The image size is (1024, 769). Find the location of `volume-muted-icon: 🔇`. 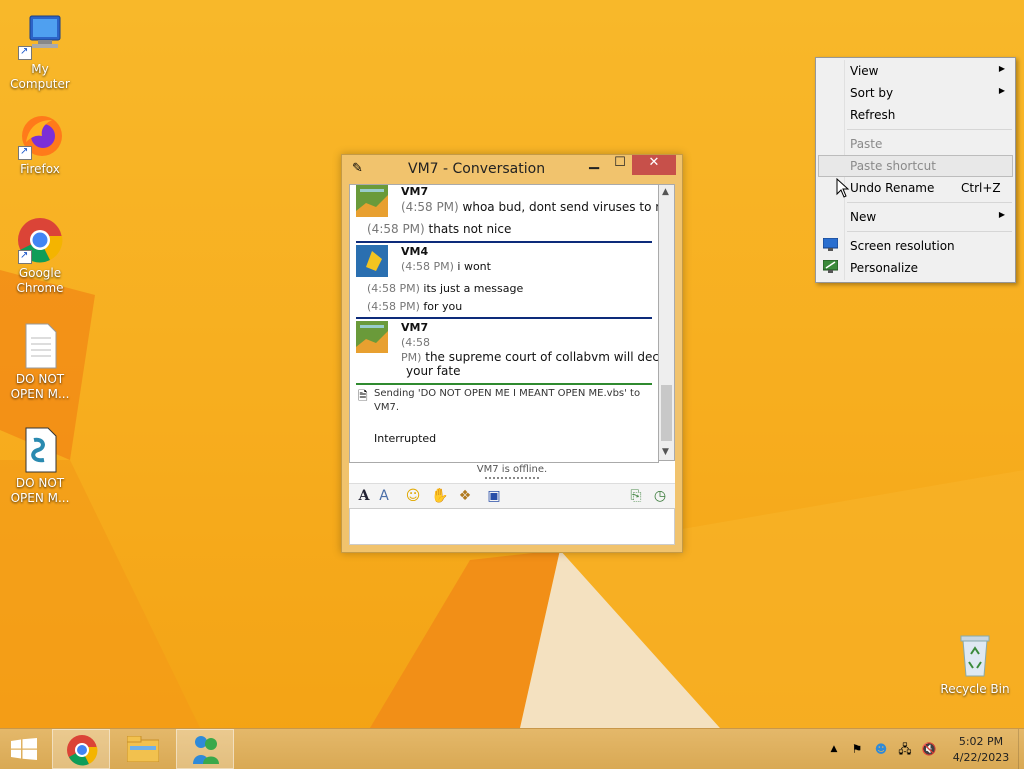

volume-muted-icon: 🔇 is located at coordinates (929, 749).